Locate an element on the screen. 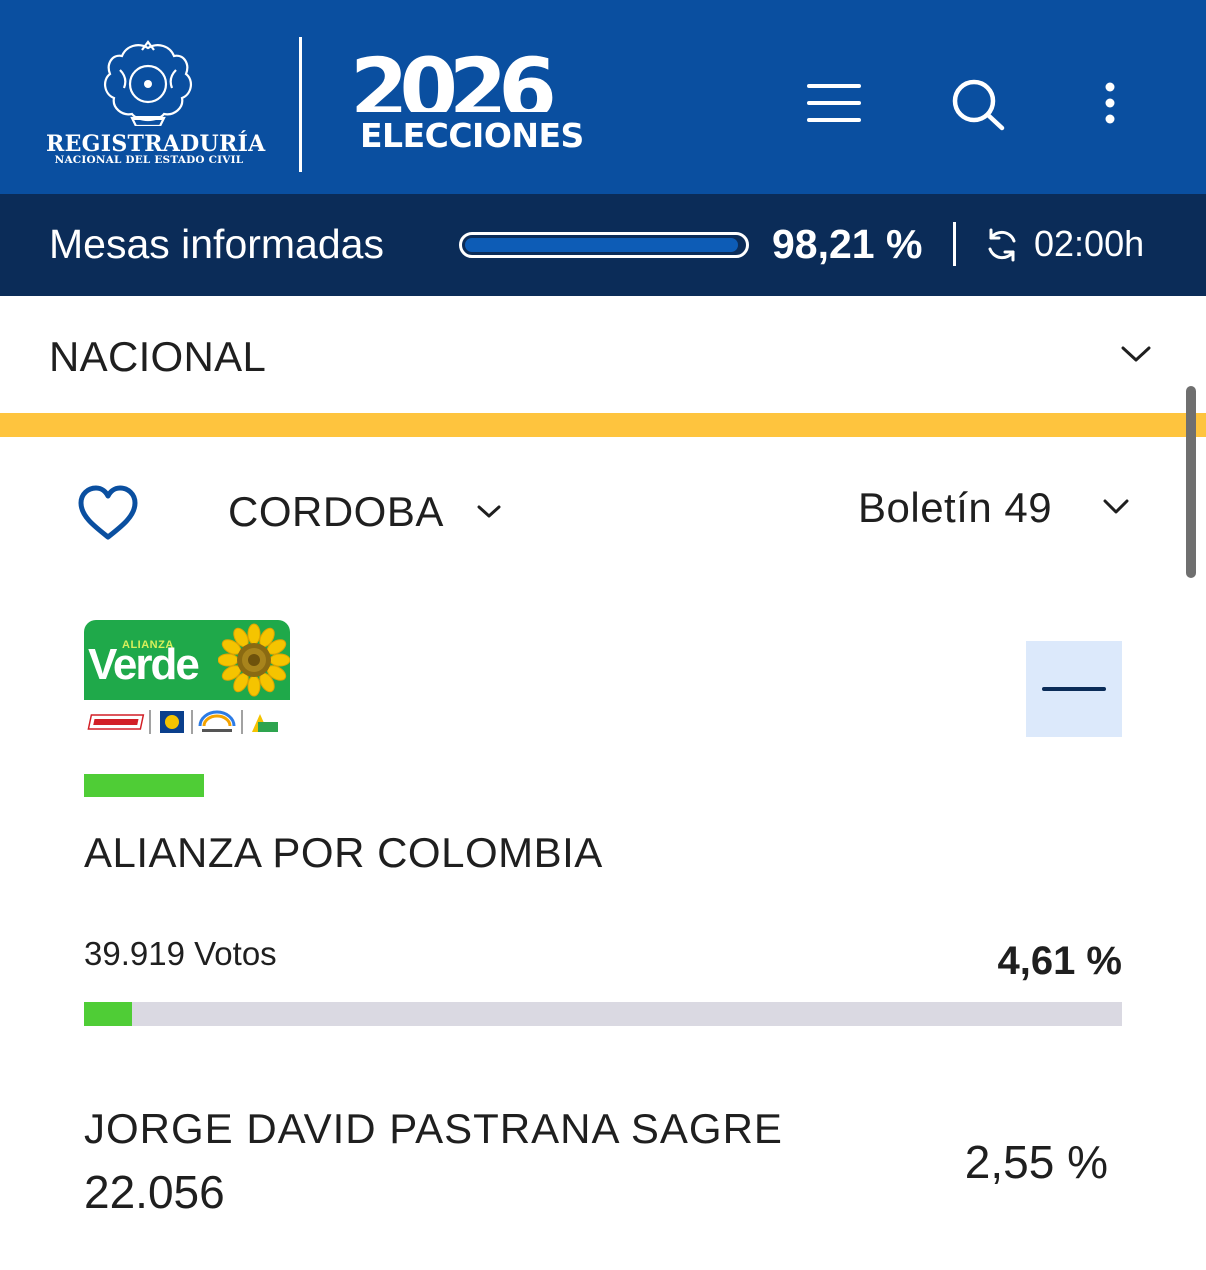  mesas-status-bar: Mesas informadas 98,21 % 02:00h is located at coordinates (603, 245).